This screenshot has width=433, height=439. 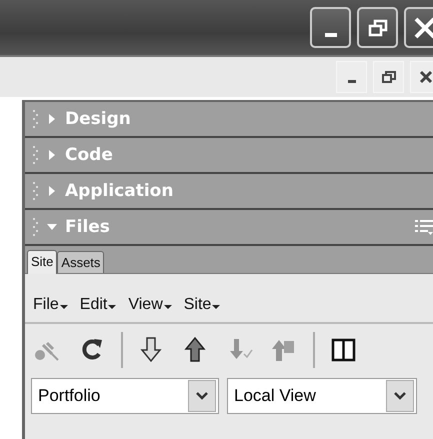 I want to click on expanded-triangle-icon, so click(x=52, y=227).